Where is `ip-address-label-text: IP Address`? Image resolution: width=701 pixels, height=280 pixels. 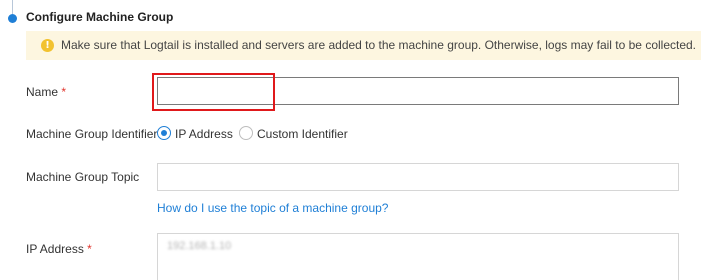 ip-address-label-text: IP Address is located at coordinates (55, 249).